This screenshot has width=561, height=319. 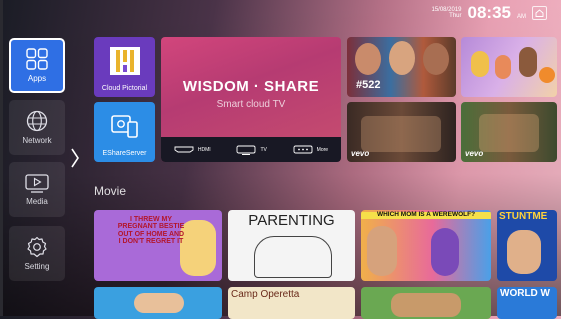 I want to click on source-more-button: More, so click(x=310, y=149).